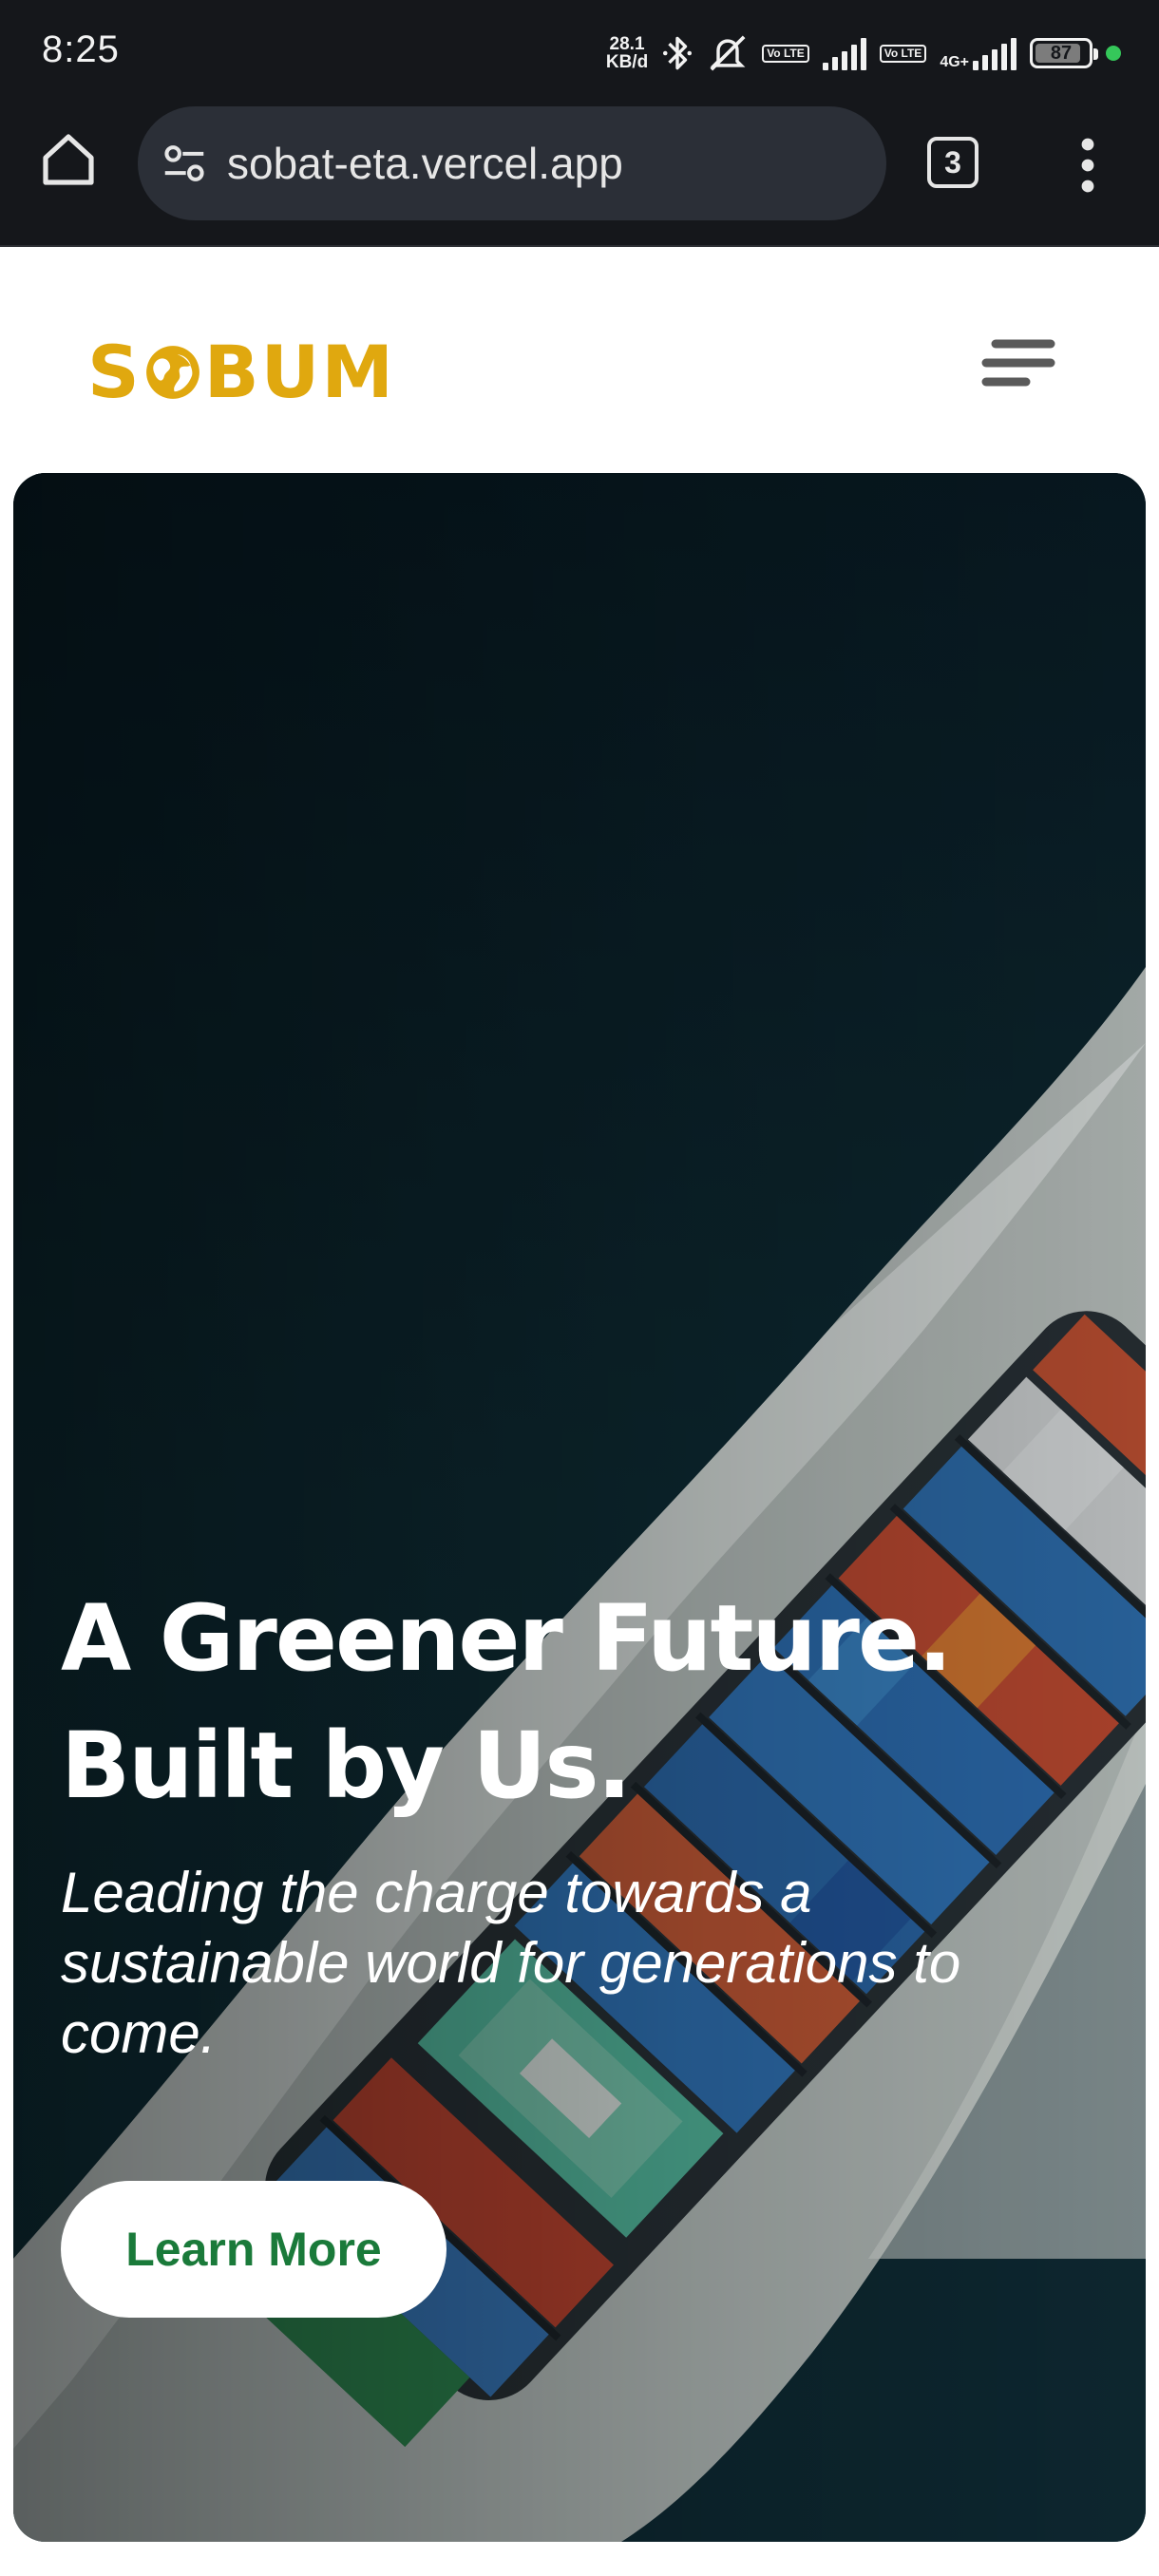 The image size is (1159, 2576). What do you see at coordinates (954, 62) in the screenshot?
I see `network-type: 4G+` at bounding box center [954, 62].